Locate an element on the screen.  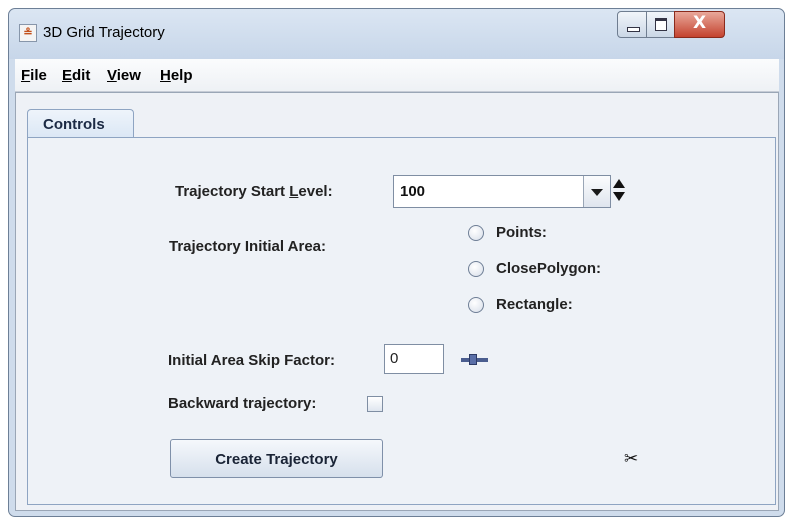
java-app-icon: ≗ is located at coordinates (28, 33).